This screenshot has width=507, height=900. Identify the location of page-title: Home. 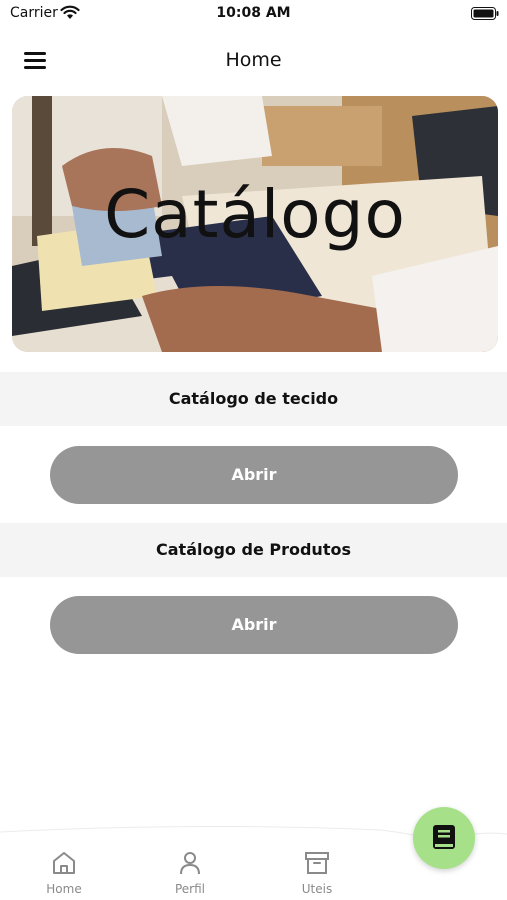
(253, 60).